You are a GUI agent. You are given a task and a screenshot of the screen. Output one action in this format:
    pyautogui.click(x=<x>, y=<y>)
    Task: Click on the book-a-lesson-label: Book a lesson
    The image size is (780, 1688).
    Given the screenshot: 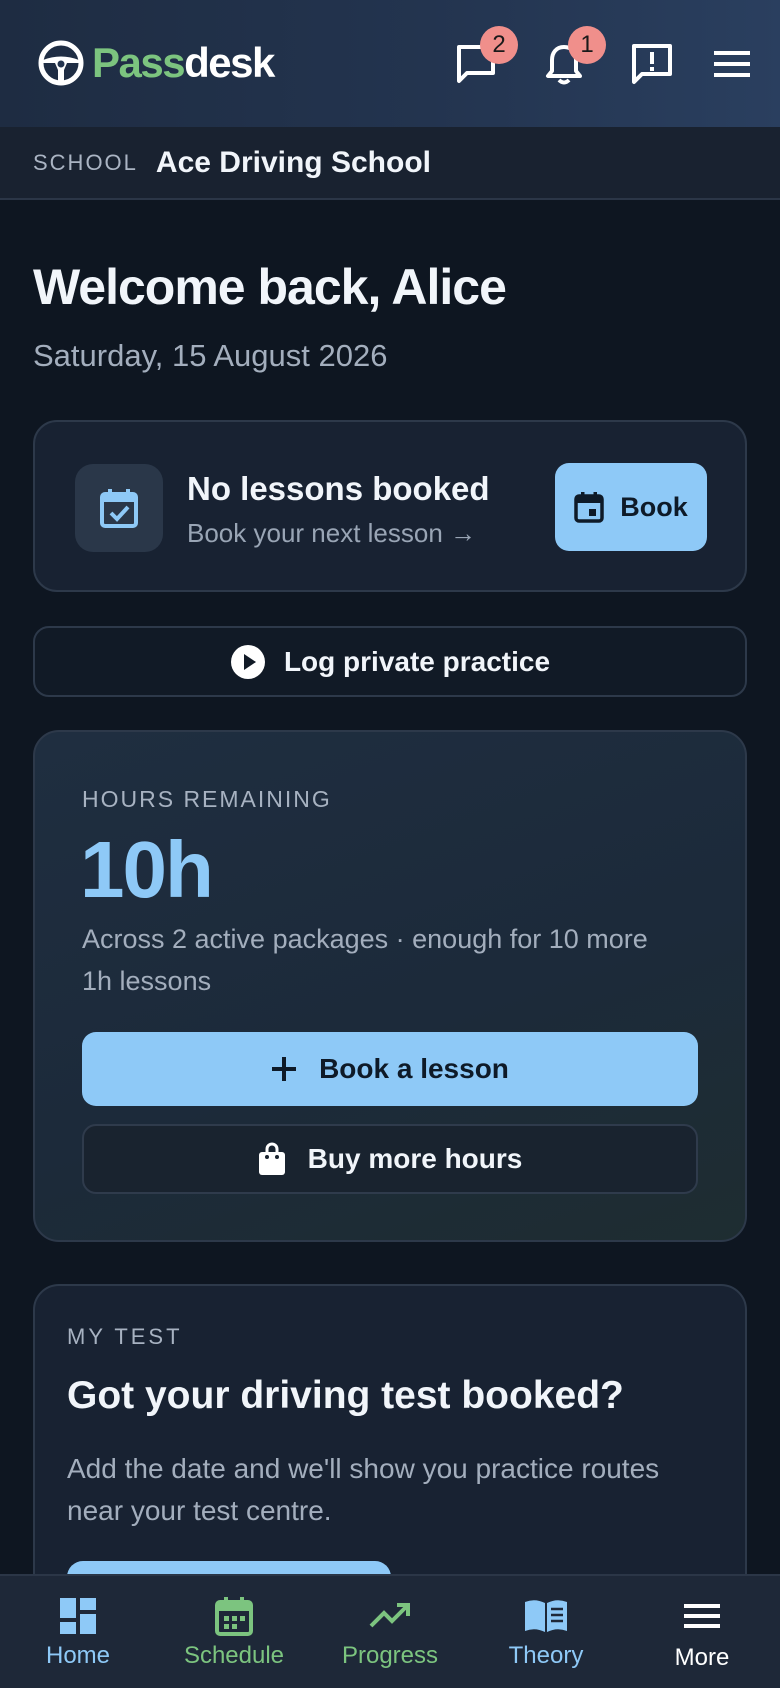 What is the action you would take?
    pyautogui.click(x=414, y=1068)
    